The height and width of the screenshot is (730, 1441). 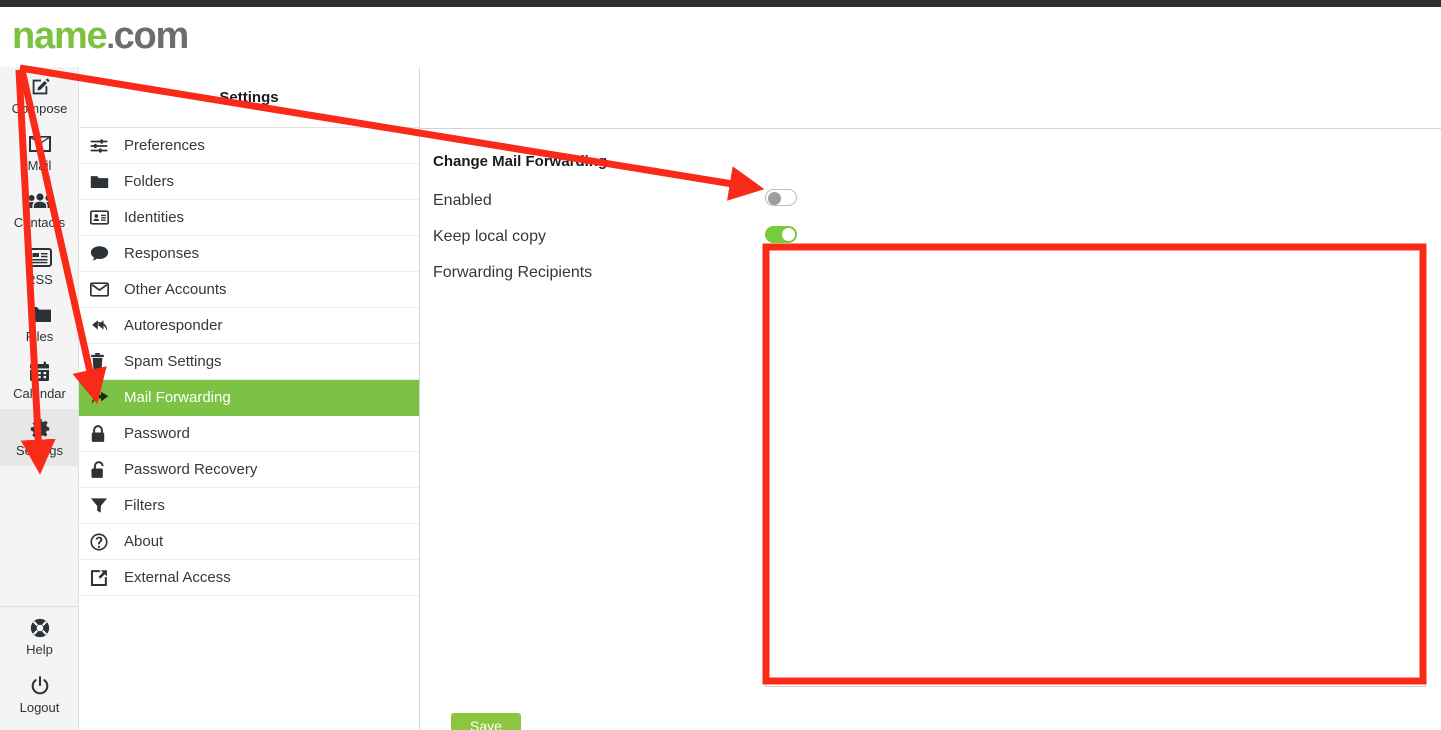 What do you see at coordinates (39, 606) in the screenshot?
I see `nav-rail-divider` at bounding box center [39, 606].